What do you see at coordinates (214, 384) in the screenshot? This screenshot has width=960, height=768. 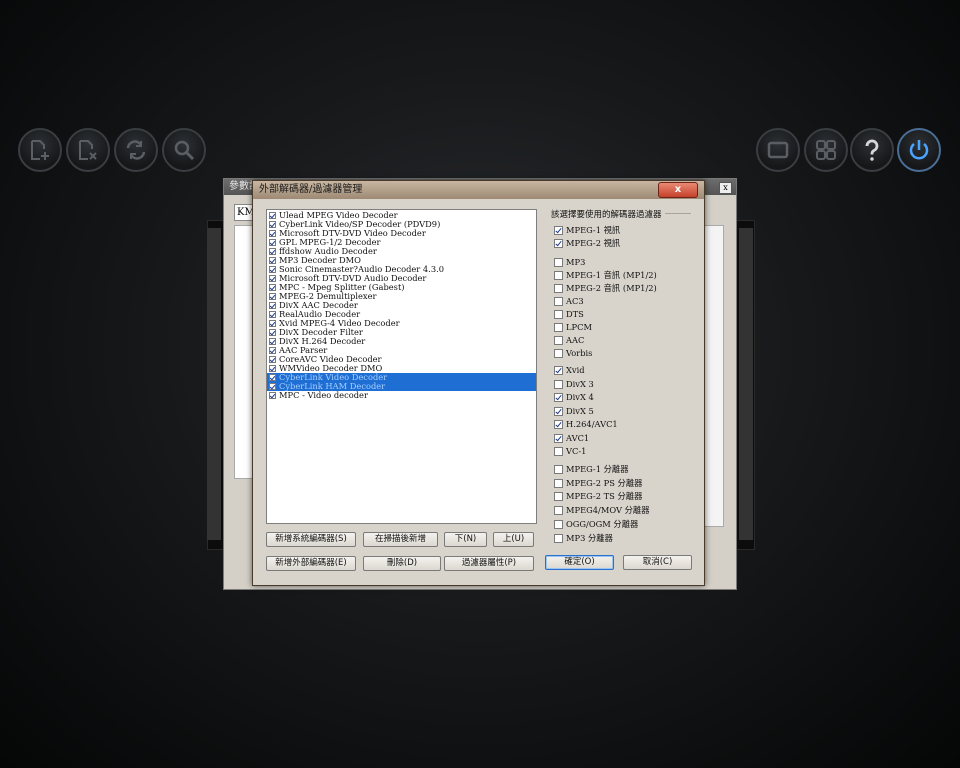 I see `player-left-edge` at bounding box center [214, 384].